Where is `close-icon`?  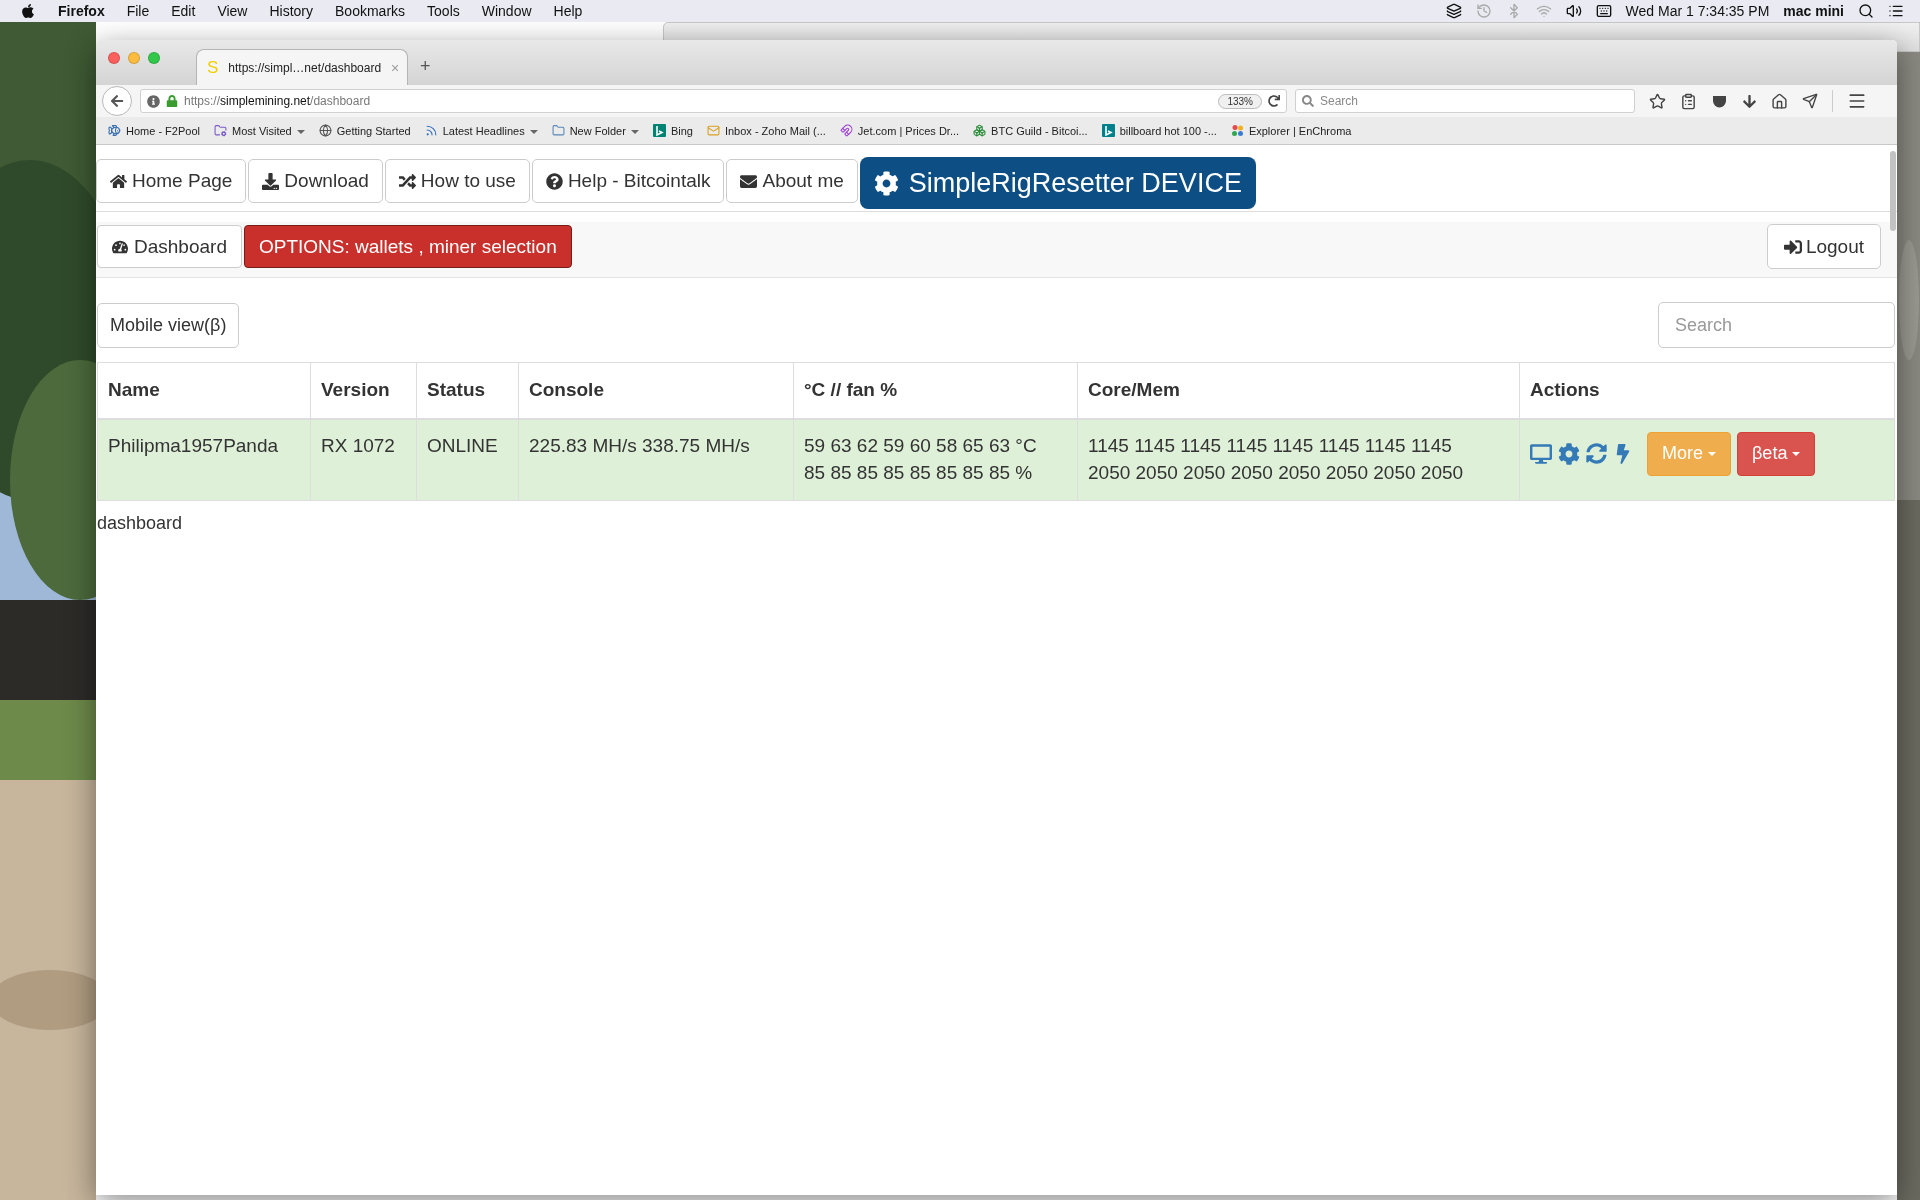
close-icon is located at coordinates (114, 58).